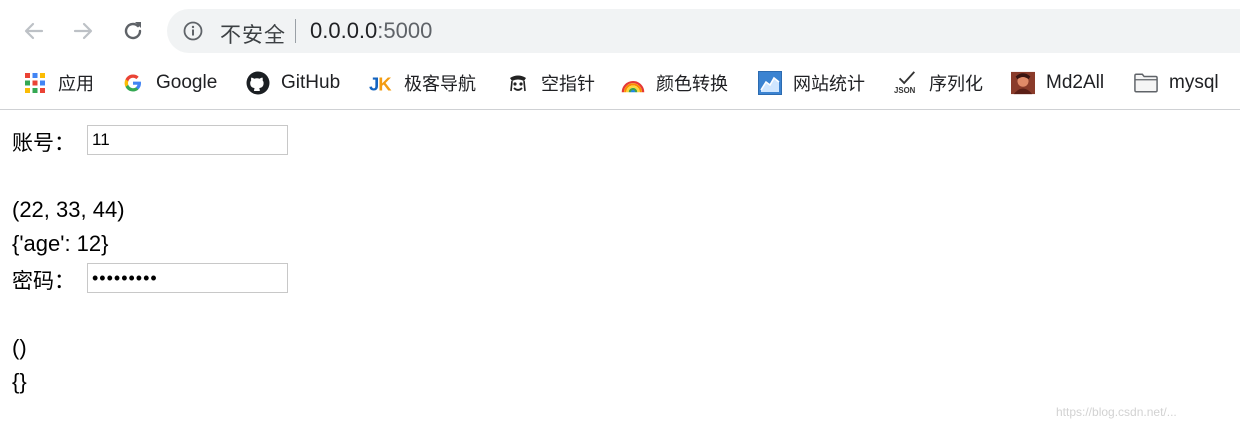 The width and height of the screenshot is (1240, 429). Describe the element at coordinates (703, 31) in the screenshot. I see `address-bar: 不安全 0.0.0.0:5000` at that location.